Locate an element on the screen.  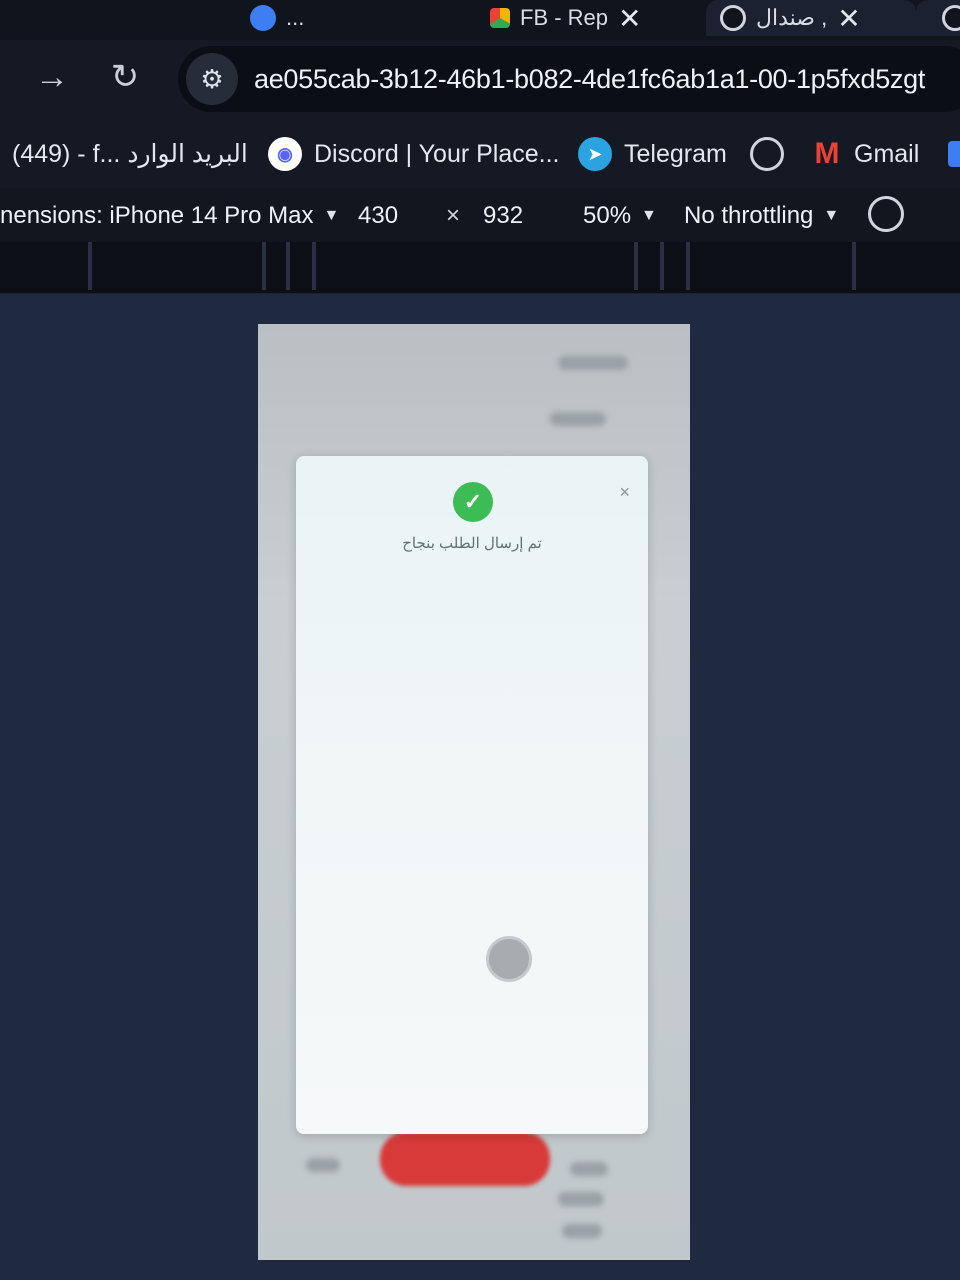
media-query-ruler is located at coordinates (480, 268).